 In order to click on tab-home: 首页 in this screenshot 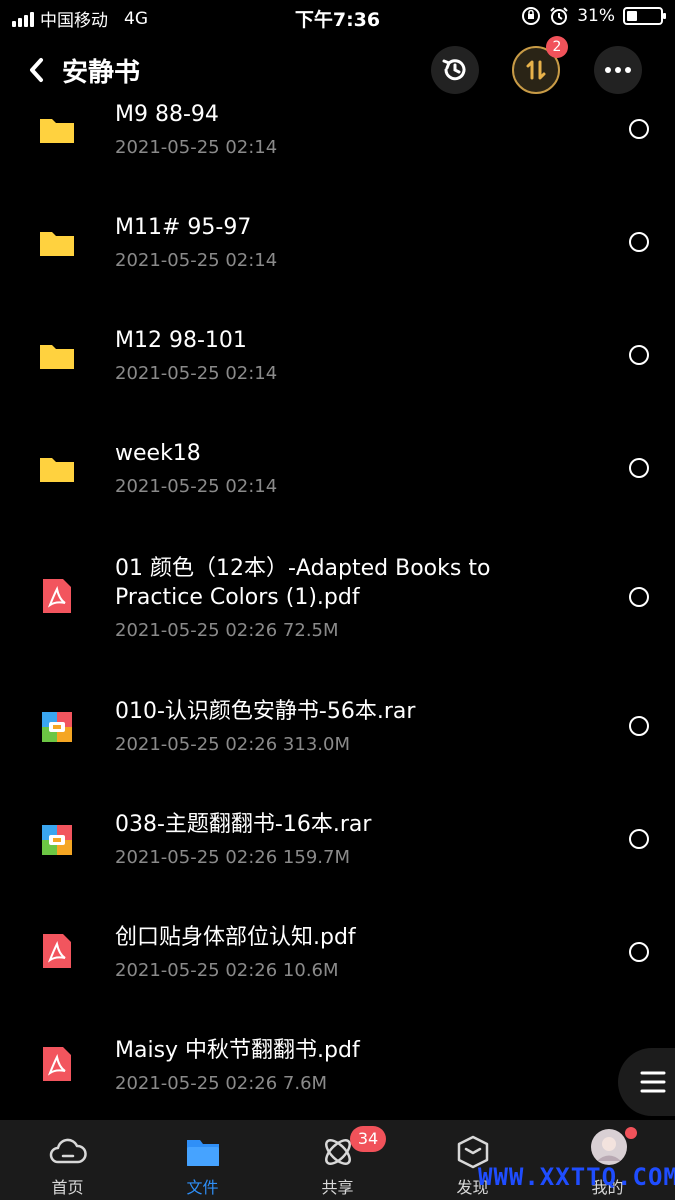, I will do `click(67, 1160)`.